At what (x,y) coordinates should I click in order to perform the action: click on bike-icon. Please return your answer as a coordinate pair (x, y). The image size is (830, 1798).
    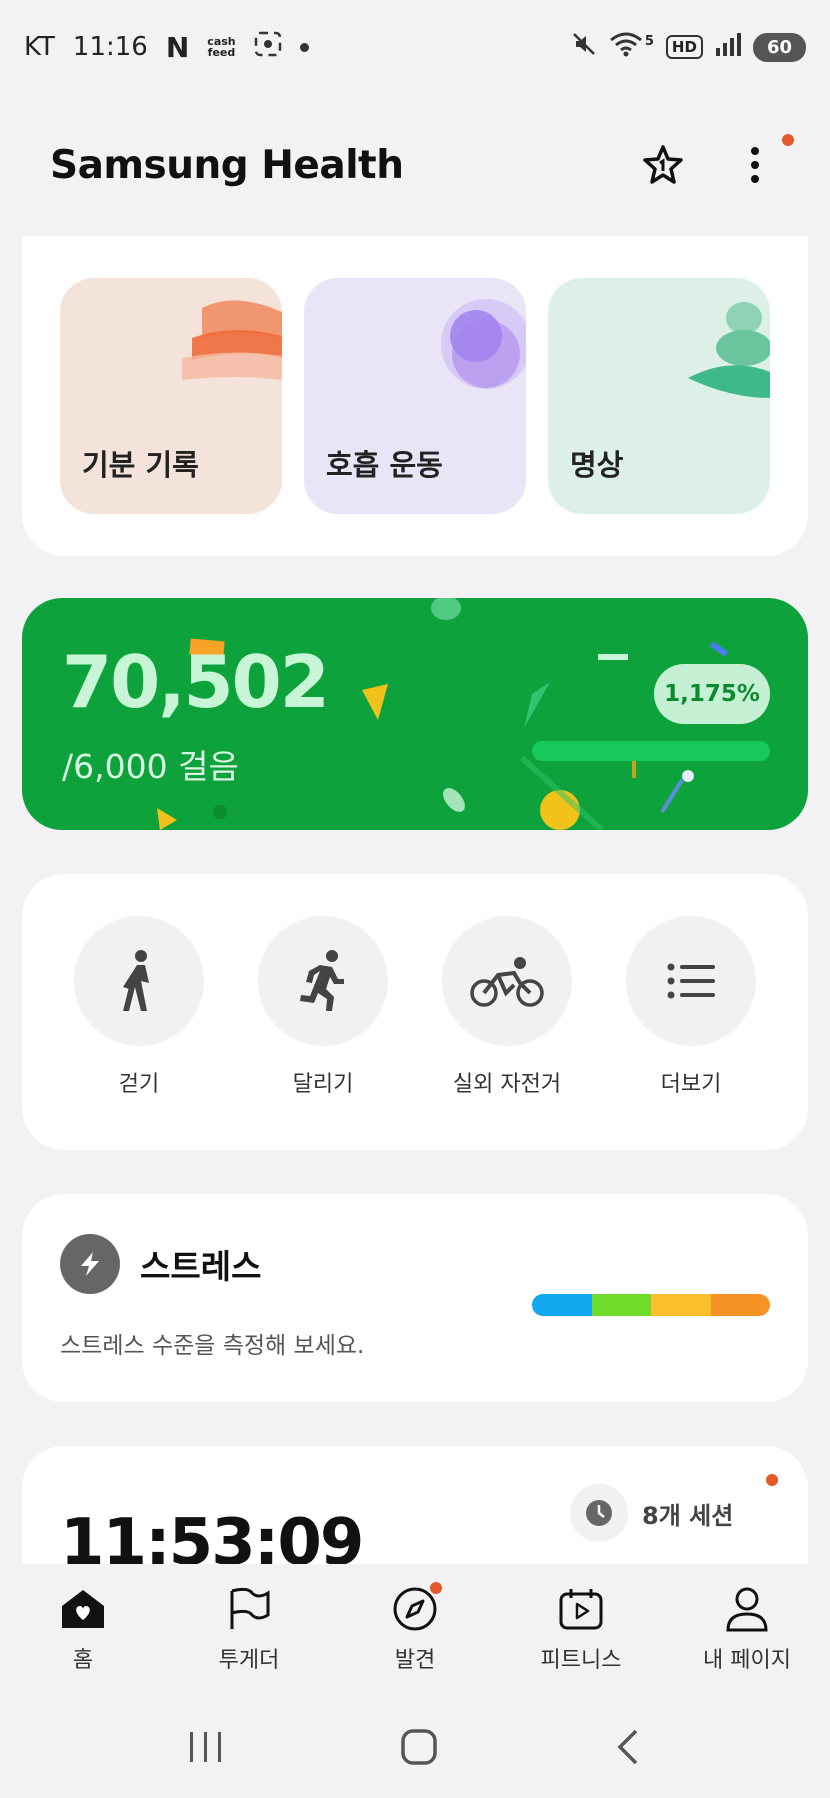
    Looking at the image, I should click on (507, 981).